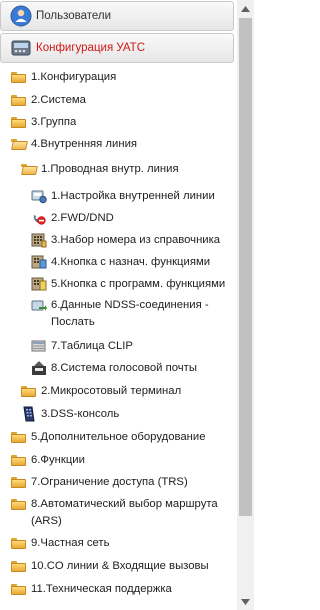 The height and width of the screenshot is (610, 320). What do you see at coordinates (101, 589) in the screenshot?
I see `tree-item-label: 11.Техническая поддержка` at bounding box center [101, 589].